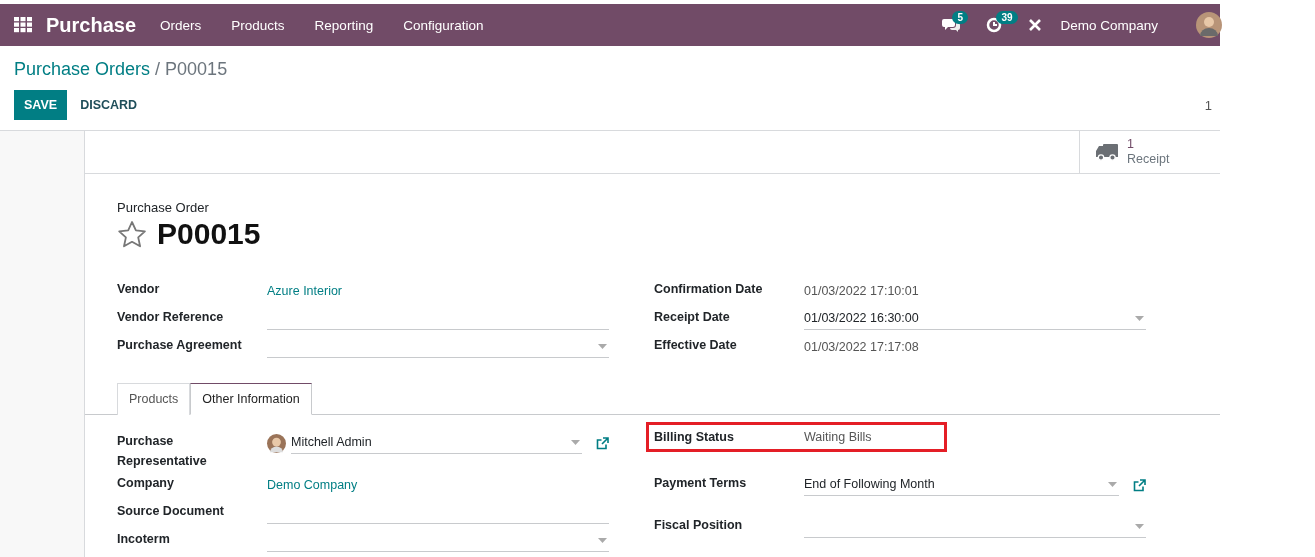 This screenshot has width=1315, height=557. Describe the element at coordinates (312, 485) in the screenshot. I see `field-link: Demo Company` at that location.